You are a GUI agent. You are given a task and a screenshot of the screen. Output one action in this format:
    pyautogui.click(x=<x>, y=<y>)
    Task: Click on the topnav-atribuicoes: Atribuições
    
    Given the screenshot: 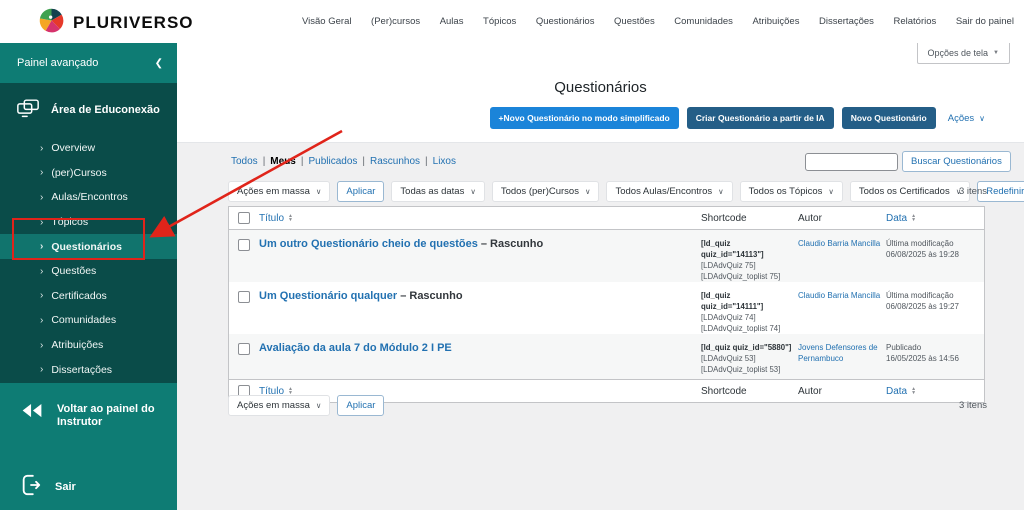 What is the action you would take?
    pyautogui.click(x=775, y=21)
    